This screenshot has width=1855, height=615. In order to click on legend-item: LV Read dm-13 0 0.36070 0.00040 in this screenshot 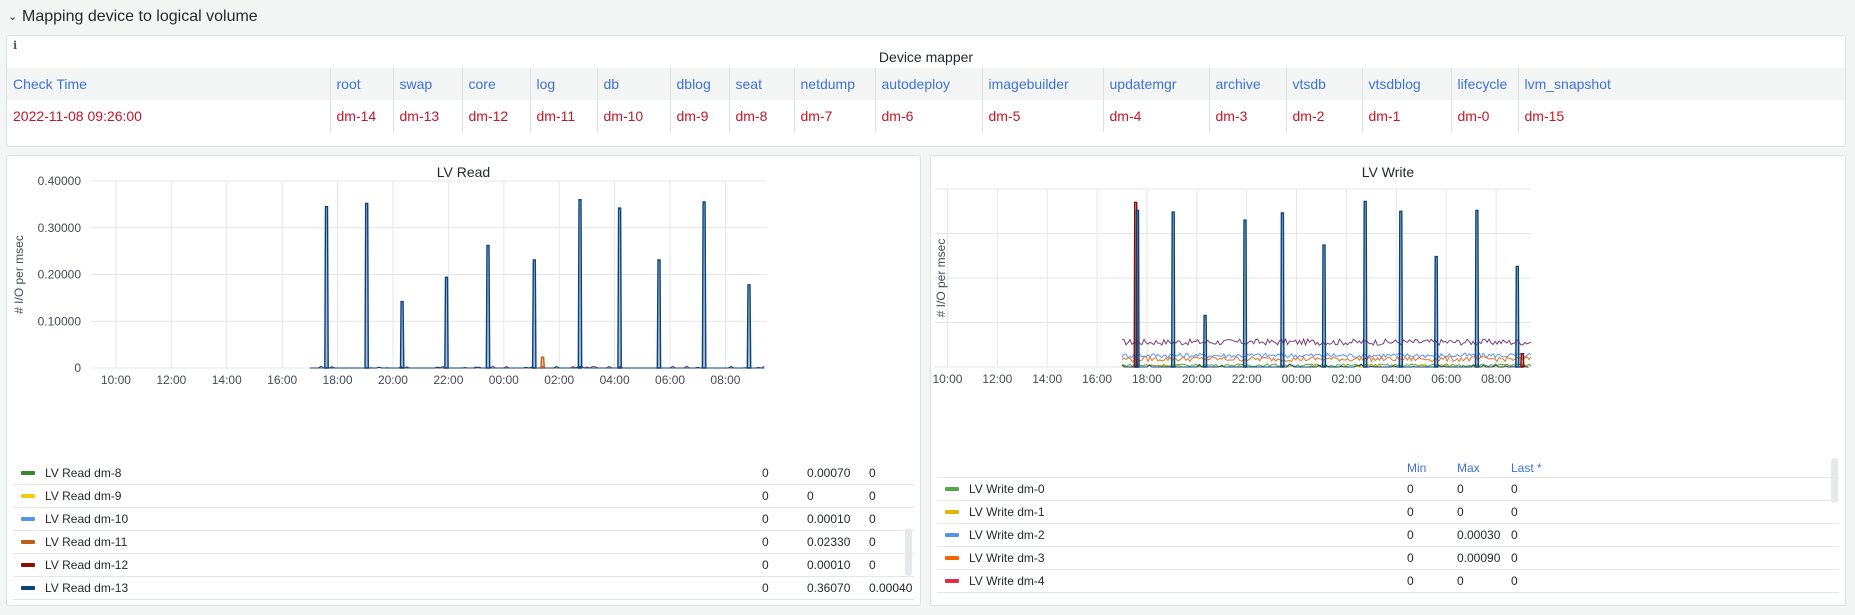, I will do `click(463, 588)`.